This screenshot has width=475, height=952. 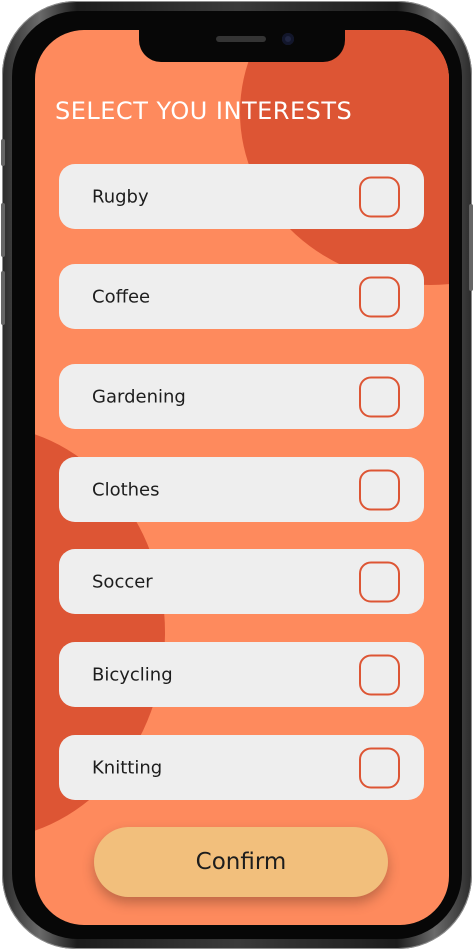 I want to click on mute-switch, so click(x=3, y=152).